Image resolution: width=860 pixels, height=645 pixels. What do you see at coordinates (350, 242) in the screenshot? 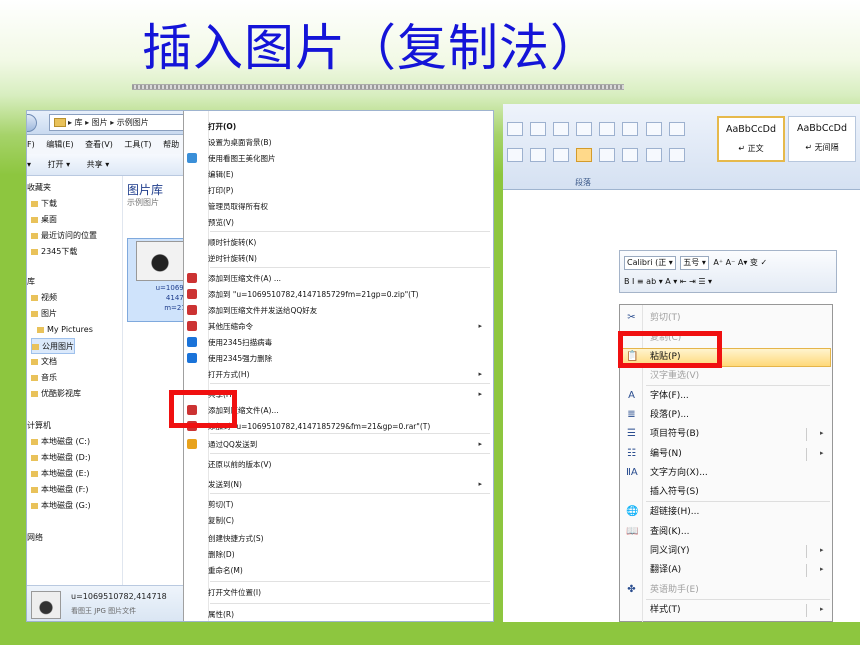
I see `context-menu-item: 顺时针旋转(K)` at bounding box center [350, 242].